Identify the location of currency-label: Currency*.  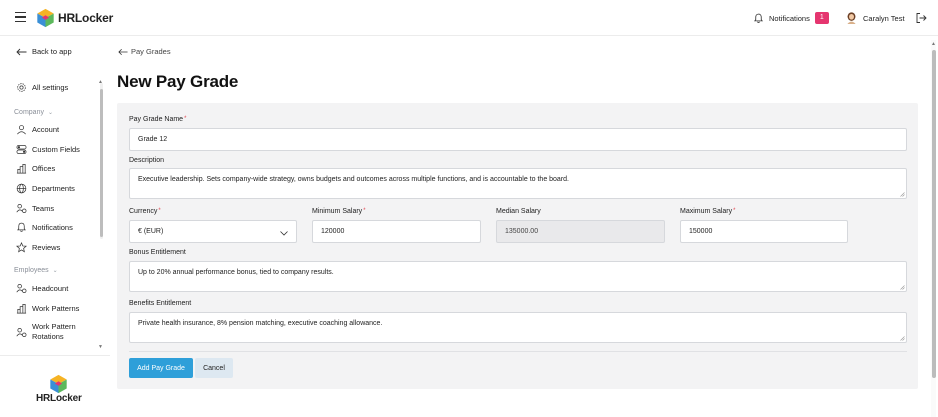
(145, 211).